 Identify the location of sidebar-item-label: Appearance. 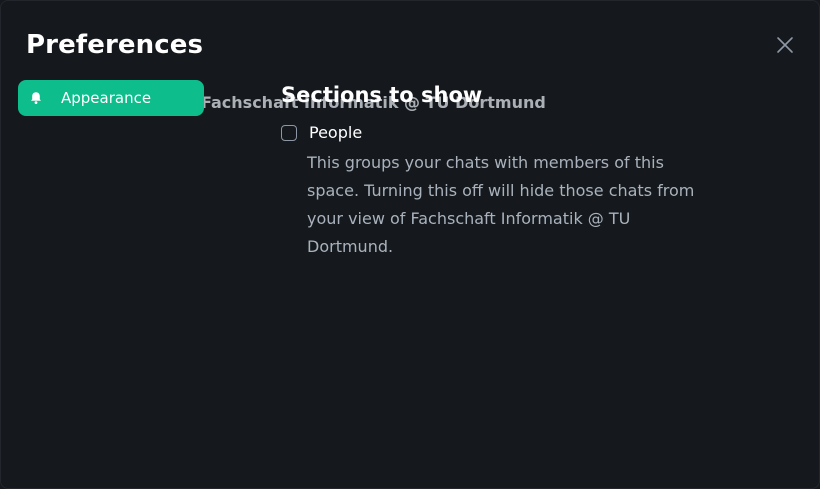
(106, 98).